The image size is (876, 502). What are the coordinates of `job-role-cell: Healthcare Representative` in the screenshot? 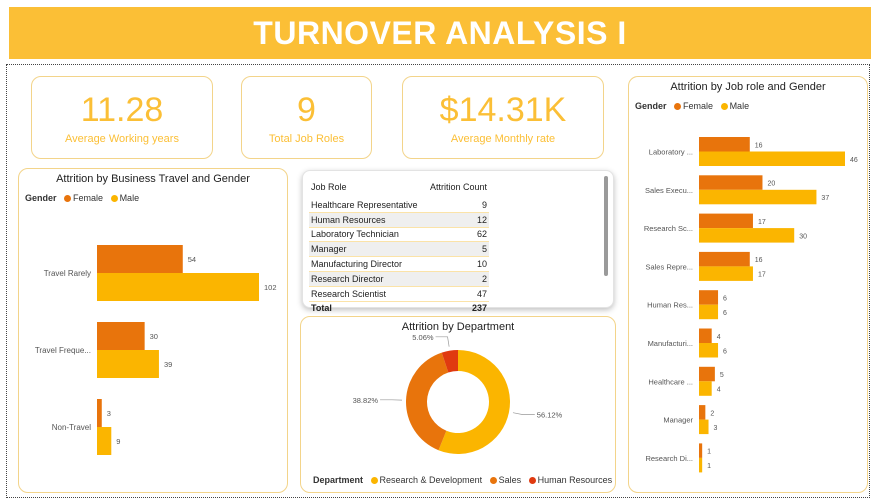 It's located at (367, 205).